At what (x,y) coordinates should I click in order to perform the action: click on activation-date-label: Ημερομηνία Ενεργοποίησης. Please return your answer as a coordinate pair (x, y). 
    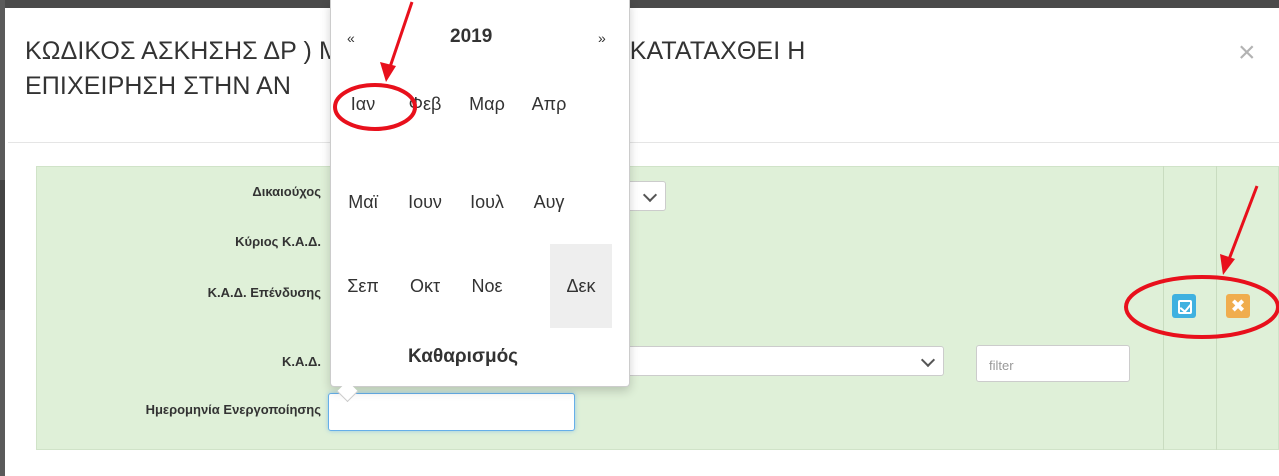
    Looking at the image, I should click on (233, 409).